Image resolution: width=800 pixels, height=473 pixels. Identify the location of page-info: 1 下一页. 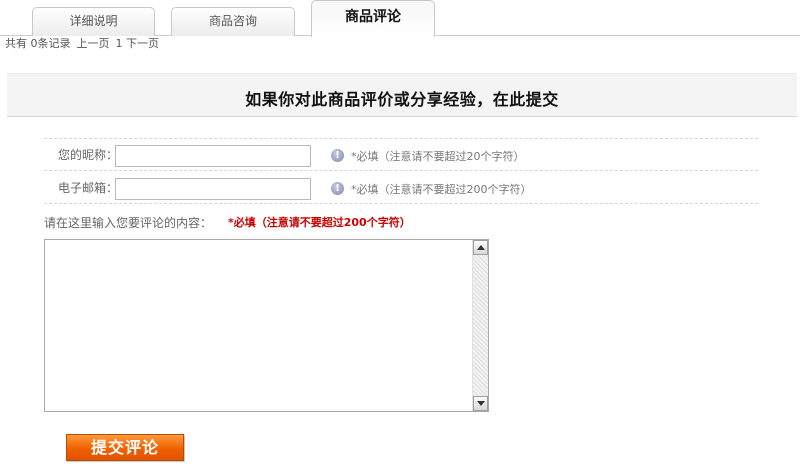
(138, 43).